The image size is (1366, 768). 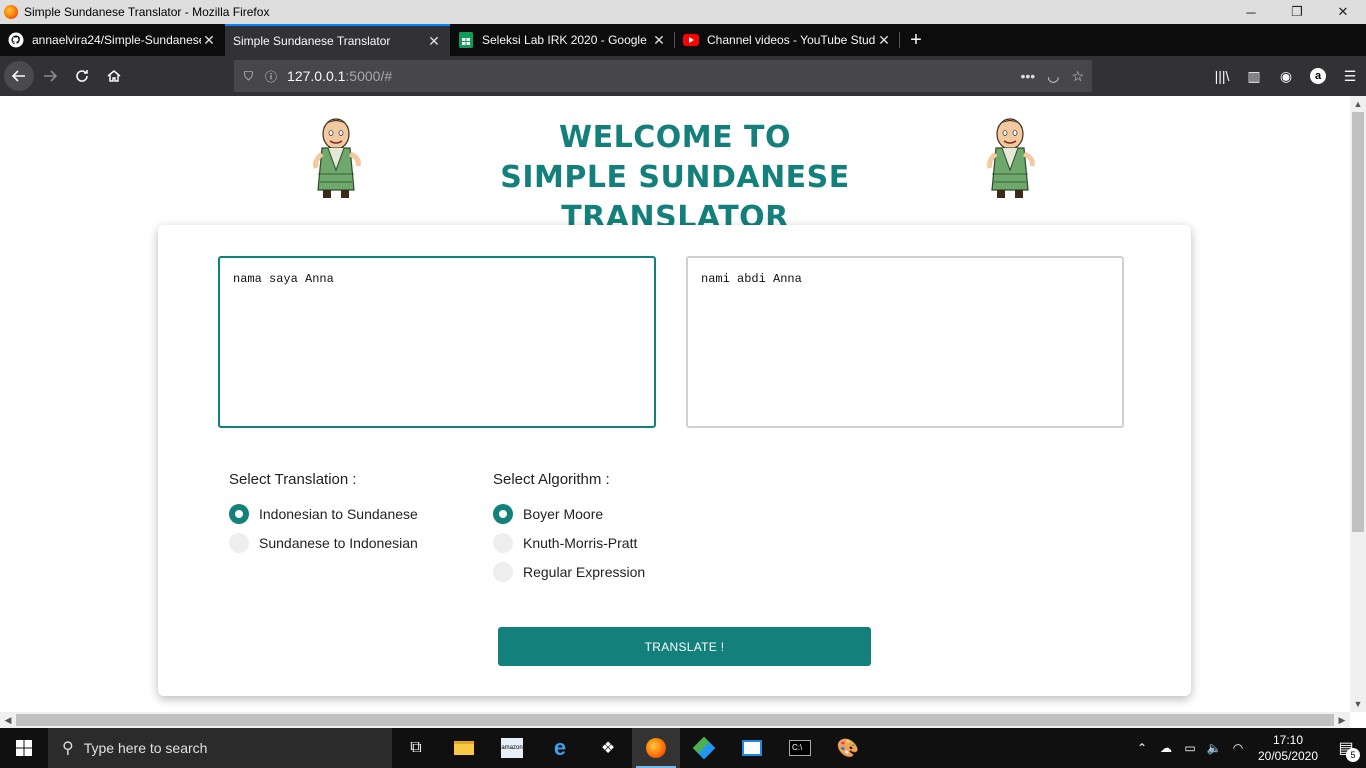 What do you see at coordinates (791, 40) in the screenshot?
I see `tab-title: Channel videos - YouTube Studio` at bounding box center [791, 40].